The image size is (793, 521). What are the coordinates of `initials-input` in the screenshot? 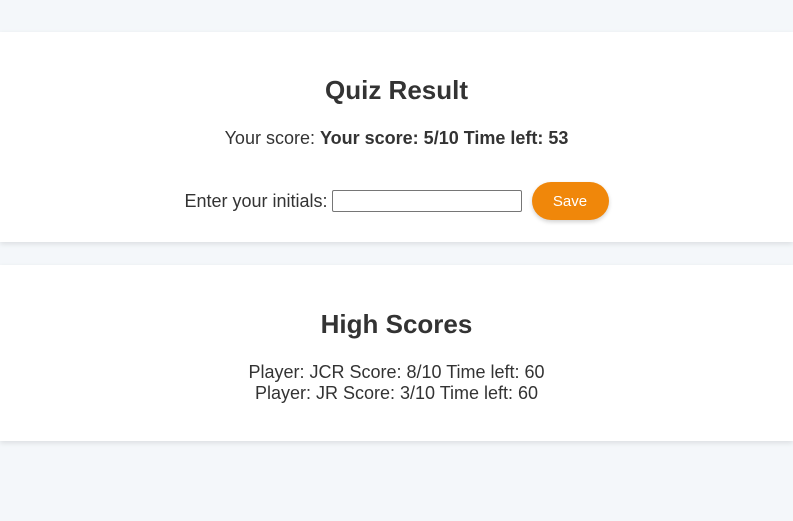 It's located at (426, 201).